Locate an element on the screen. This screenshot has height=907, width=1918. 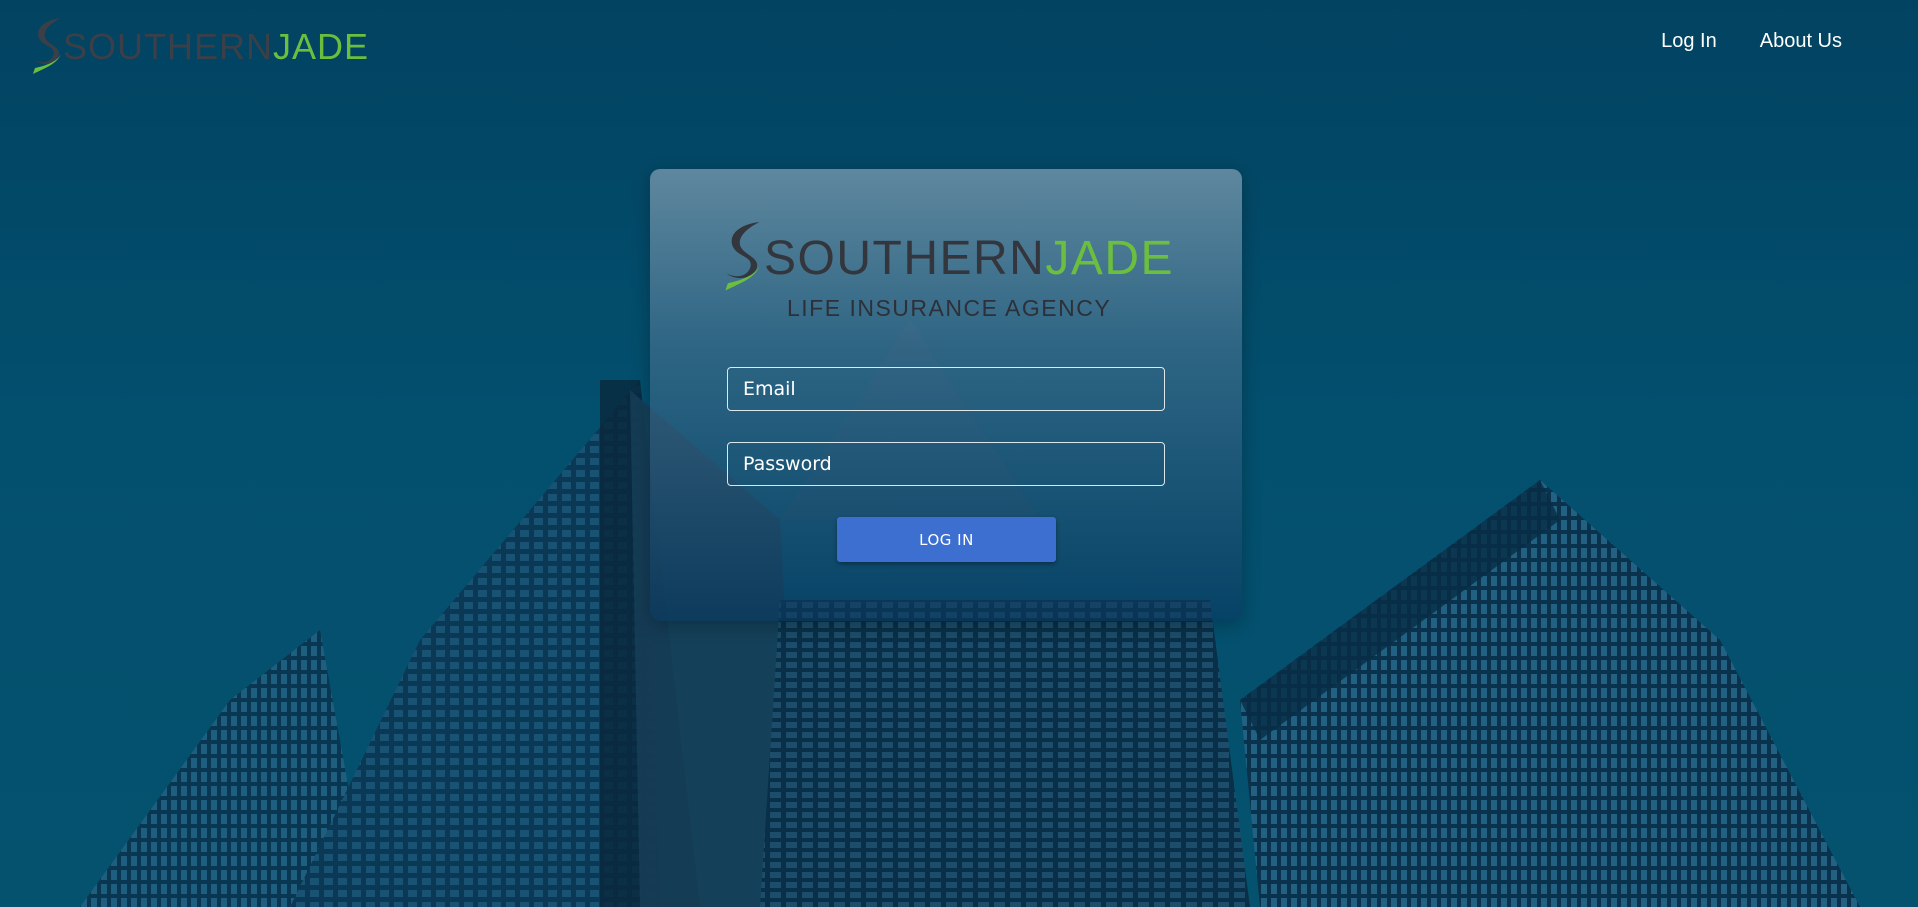
card-logo-text-southern: SOUTHERN is located at coordinates (905, 258).